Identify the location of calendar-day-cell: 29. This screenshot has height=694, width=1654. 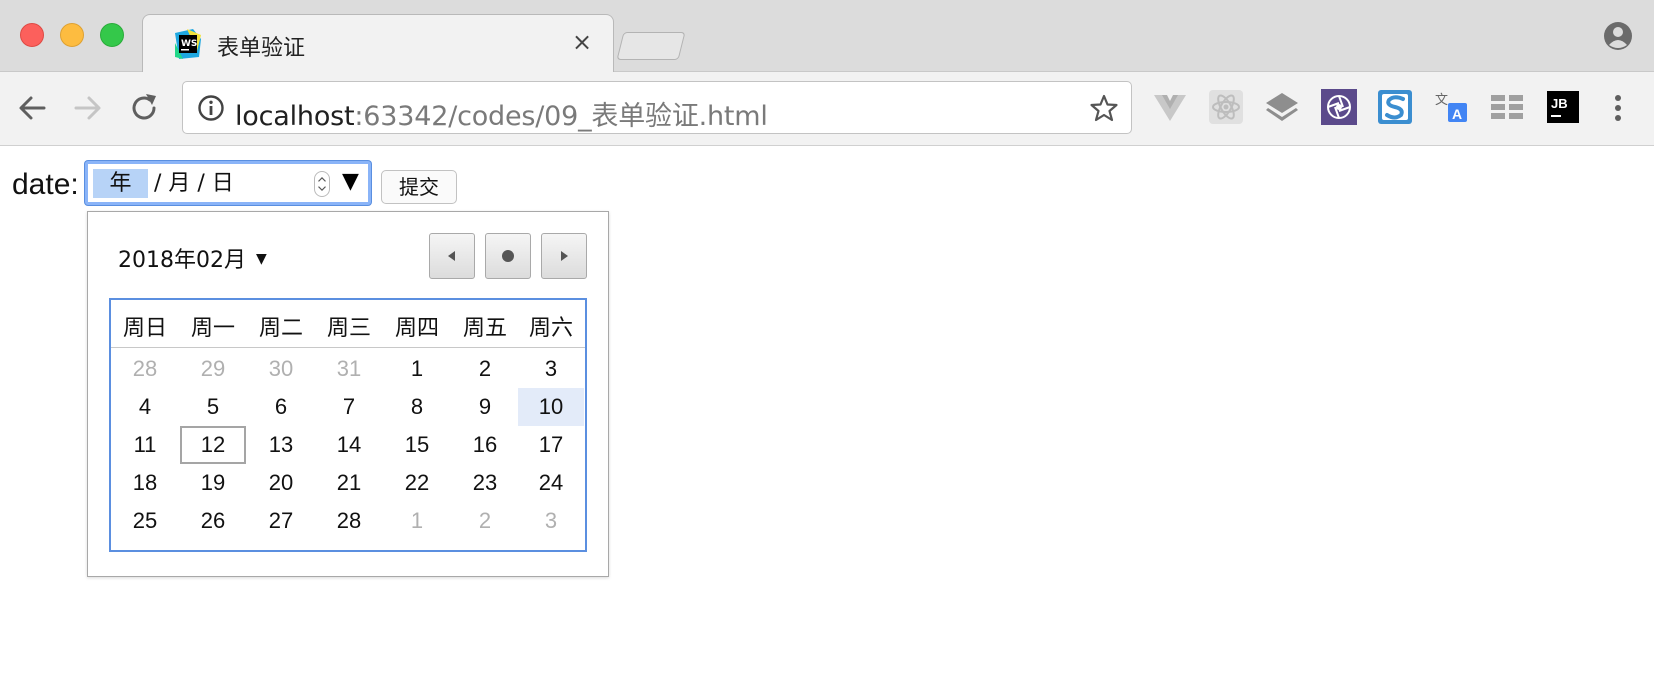
(213, 369).